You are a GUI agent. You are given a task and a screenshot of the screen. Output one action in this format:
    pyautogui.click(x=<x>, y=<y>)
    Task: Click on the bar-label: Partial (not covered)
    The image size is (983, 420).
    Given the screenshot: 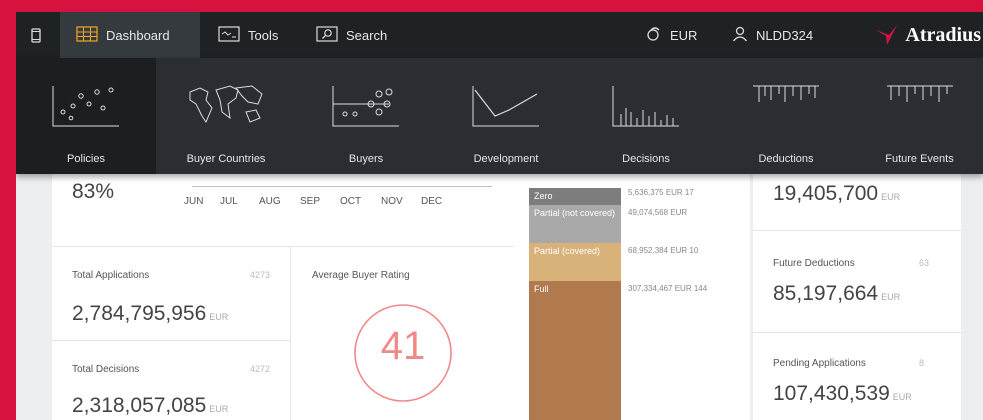 What is the action you would take?
    pyautogui.click(x=575, y=213)
    